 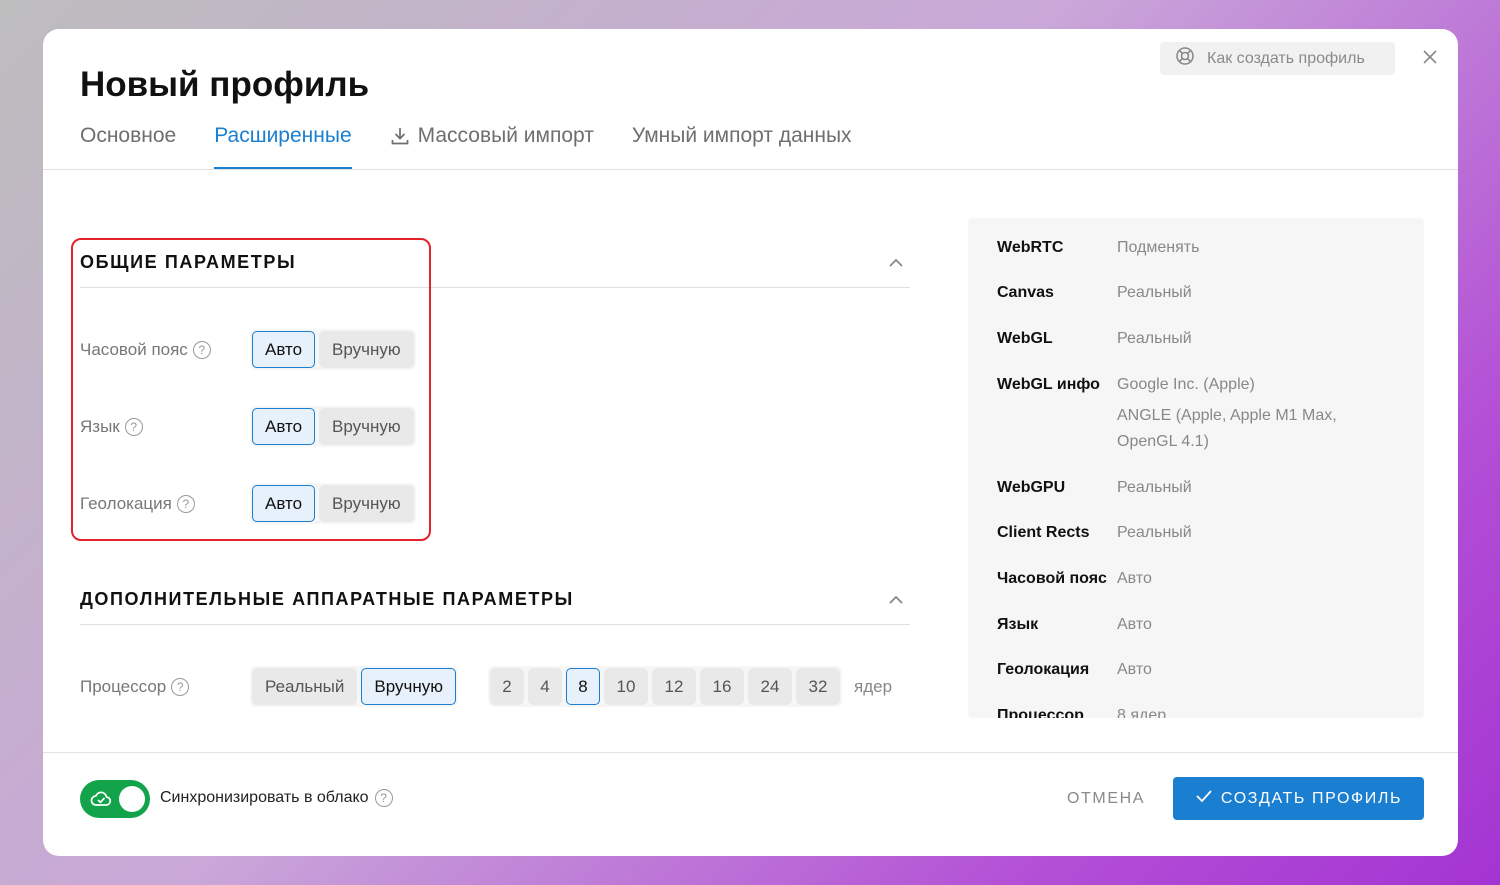 I want to click on core-option: 8, so click(x=583, y=686).